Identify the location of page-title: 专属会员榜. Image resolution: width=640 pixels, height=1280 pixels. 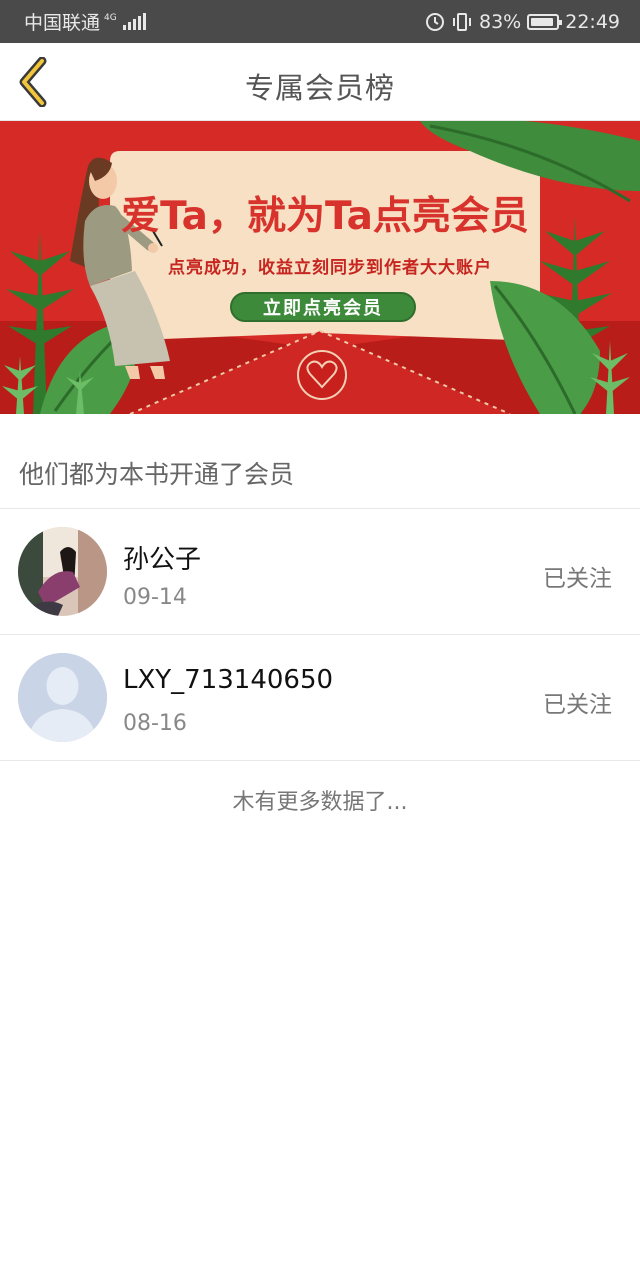
(319, 88).